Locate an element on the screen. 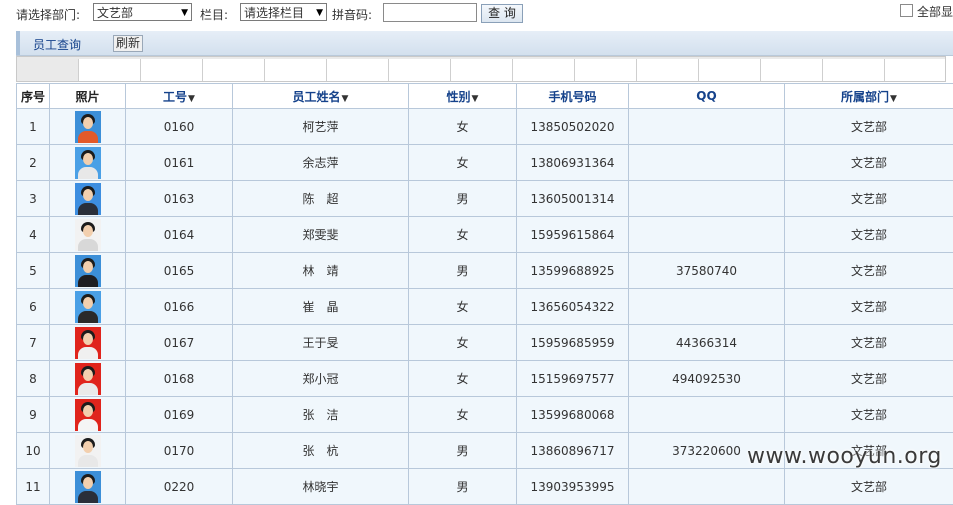 This screenshot has width=953, height=505. cell-gender: 男 is located at coordinates (463, 451).